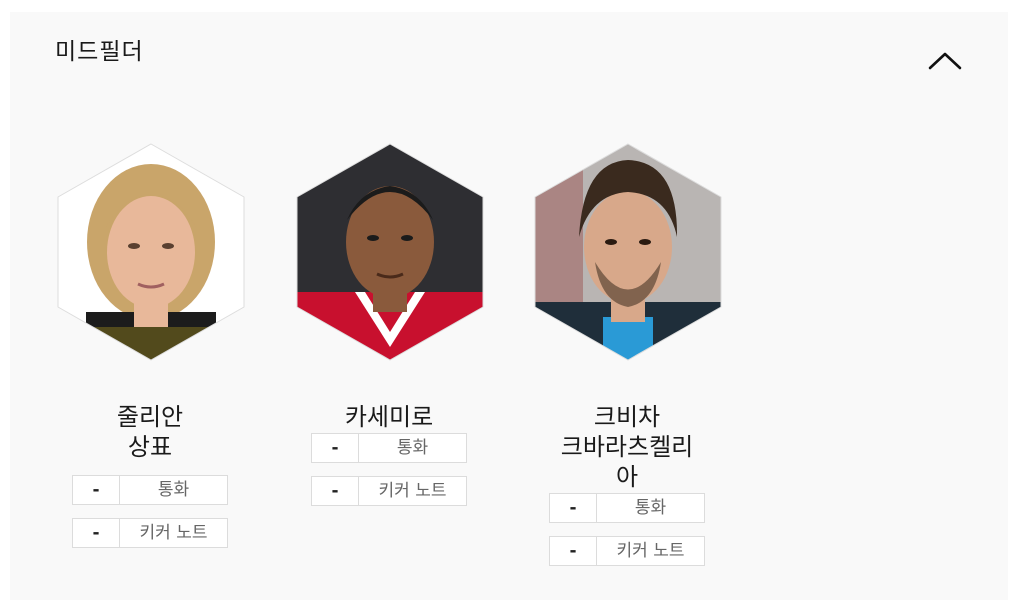  I want to click on player-name-line: 상표, so click(150, 447).